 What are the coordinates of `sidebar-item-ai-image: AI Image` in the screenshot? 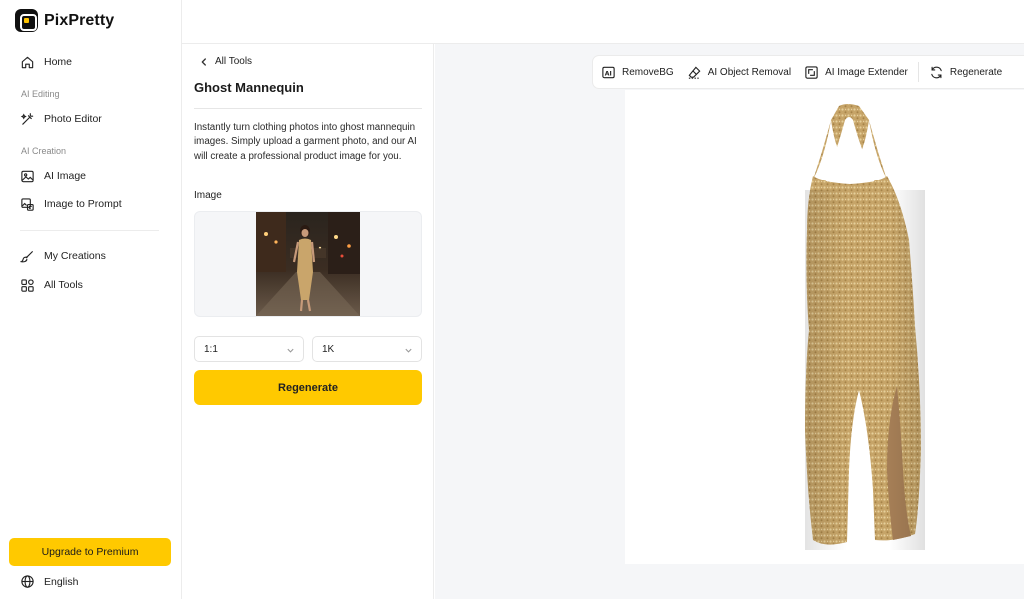 It's located at (53, 176).